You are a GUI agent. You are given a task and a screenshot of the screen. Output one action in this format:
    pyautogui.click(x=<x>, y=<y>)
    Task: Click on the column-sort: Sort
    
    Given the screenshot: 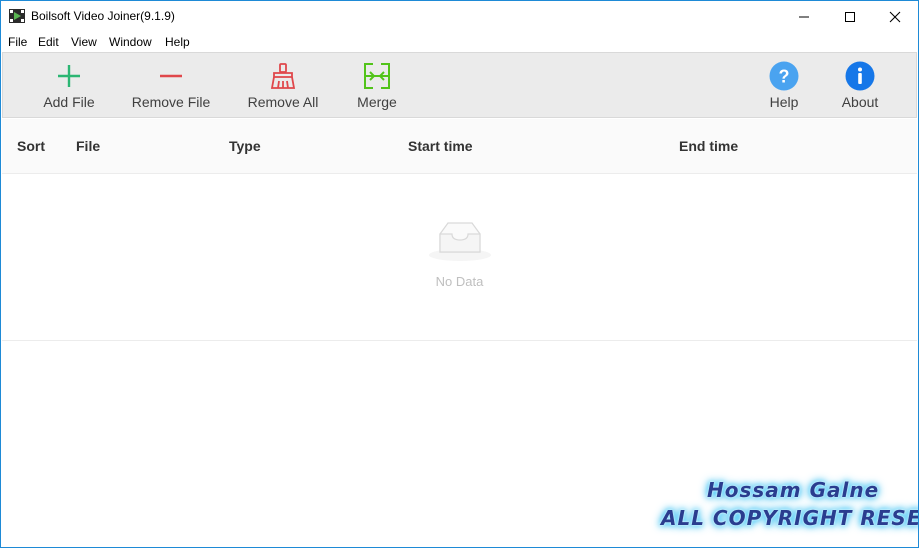 What is the action you would take?
    pyautogui.click(x=31, y=146)
    